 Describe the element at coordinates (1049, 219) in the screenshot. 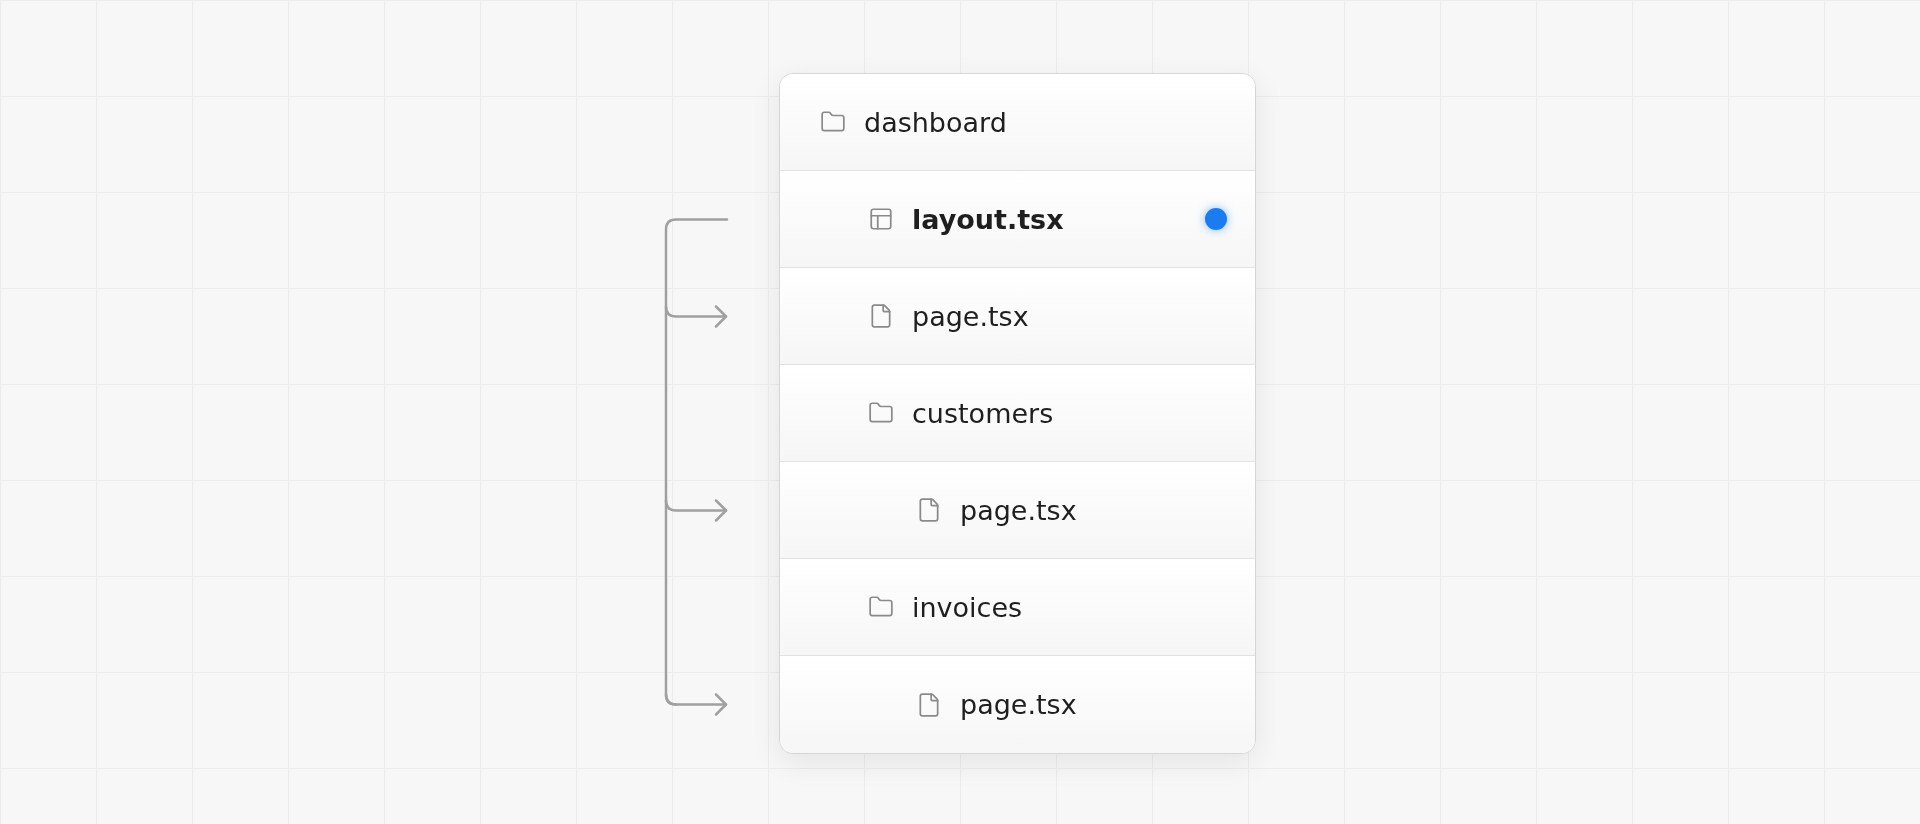

I see `file-name: layout.tsx` at that location.